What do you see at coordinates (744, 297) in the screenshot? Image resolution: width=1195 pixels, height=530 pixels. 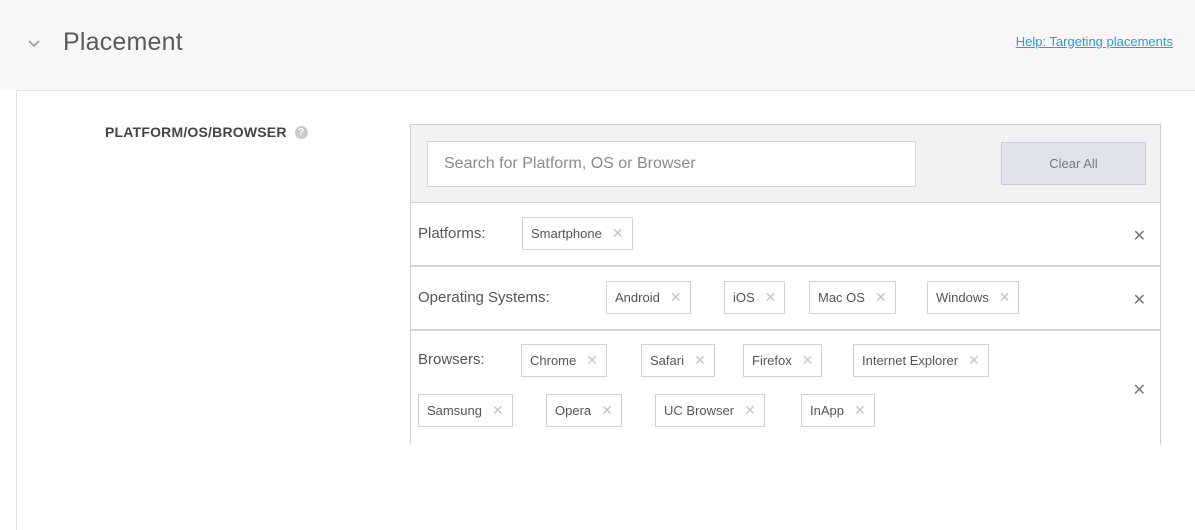 I see `chip-label: iOS` at bounding box center [744, 297].